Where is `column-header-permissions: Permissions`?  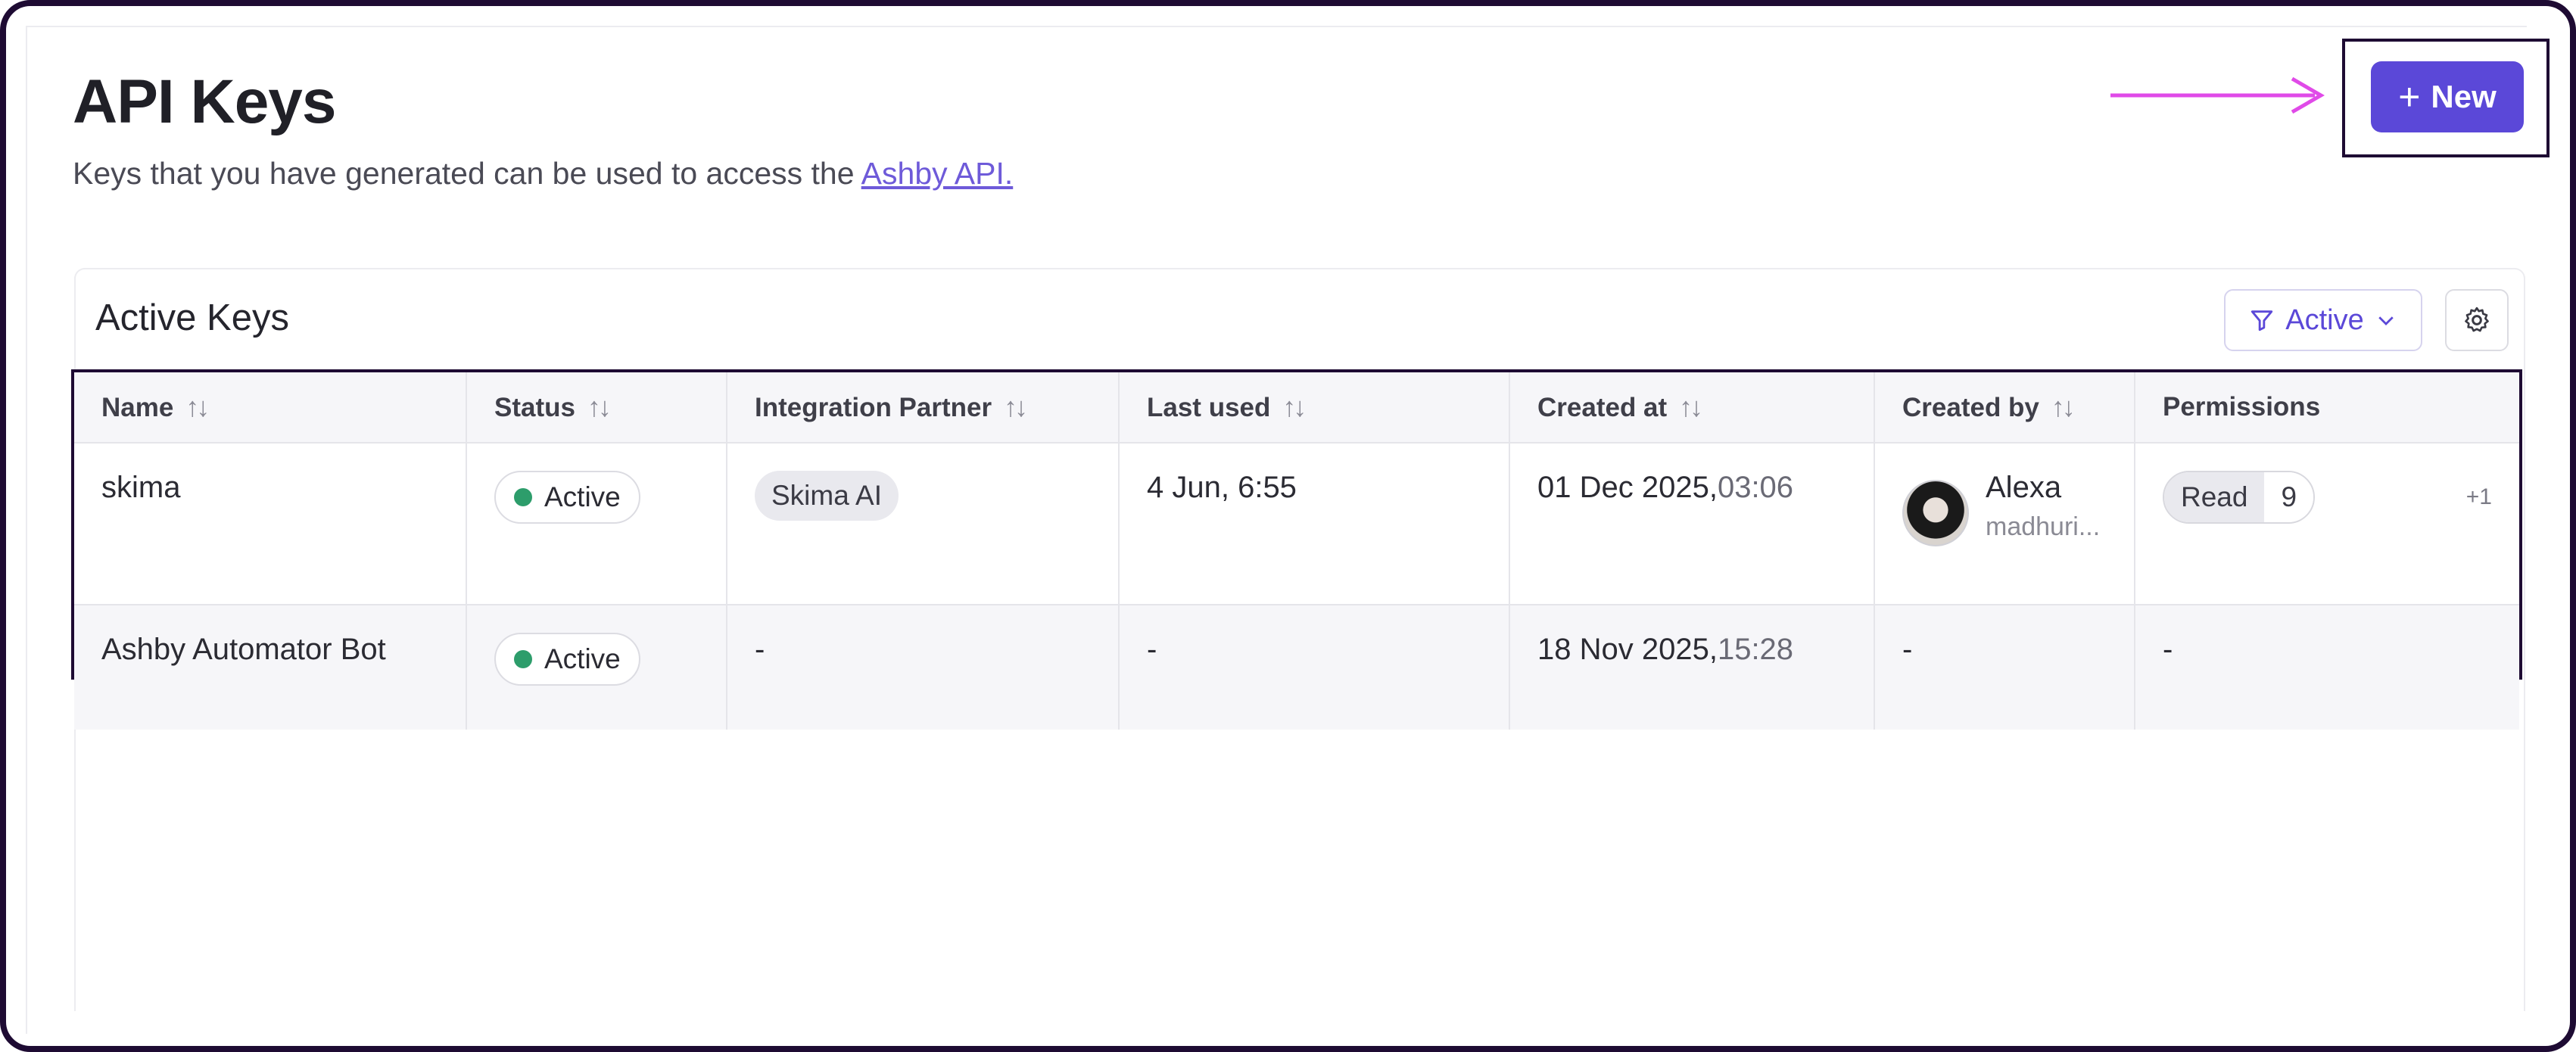
column-header-permissions: Permissions is located at coordinates (2327, 408).